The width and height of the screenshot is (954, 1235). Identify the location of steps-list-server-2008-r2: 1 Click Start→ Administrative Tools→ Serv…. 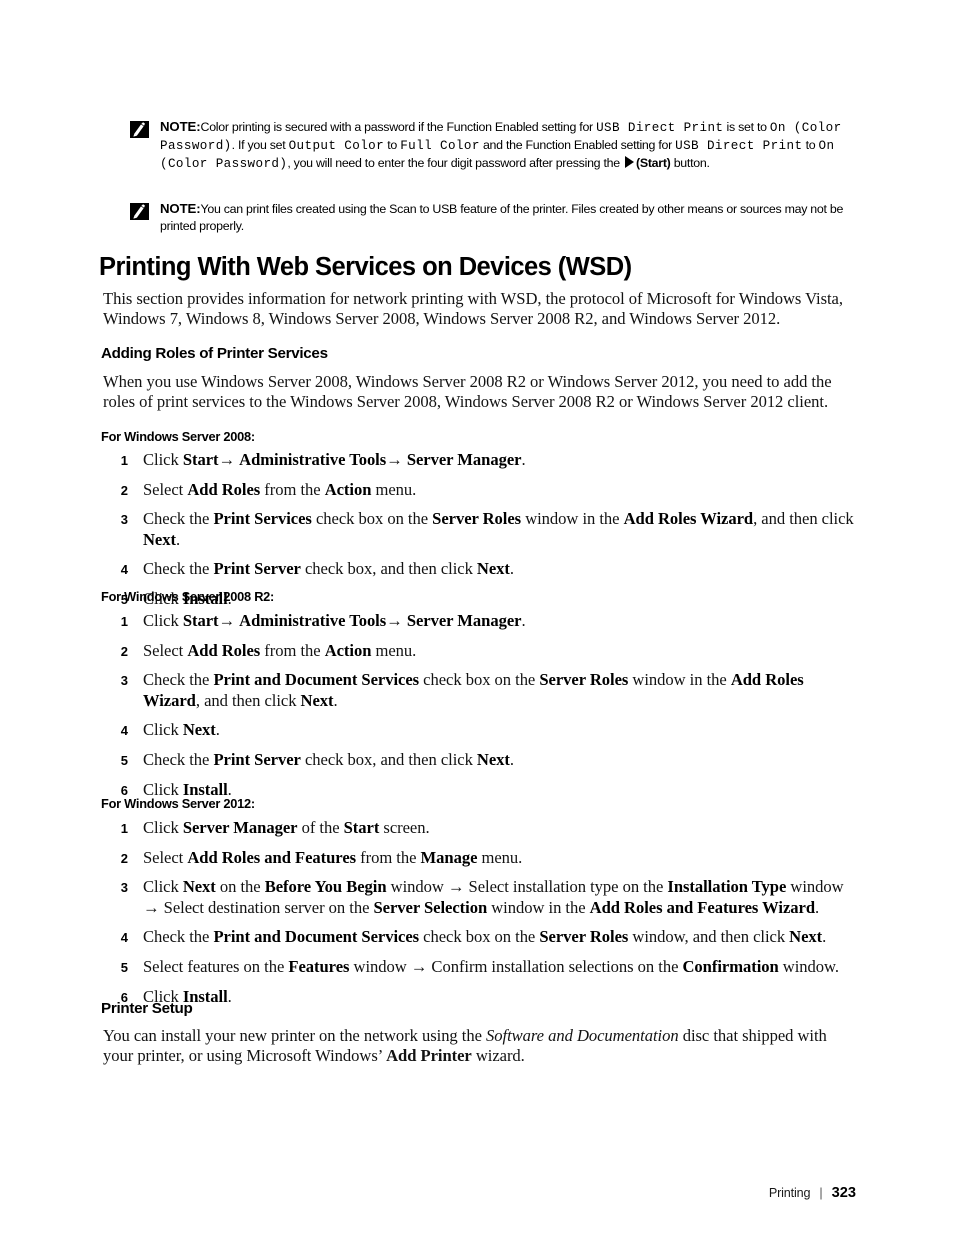
(476, 710).